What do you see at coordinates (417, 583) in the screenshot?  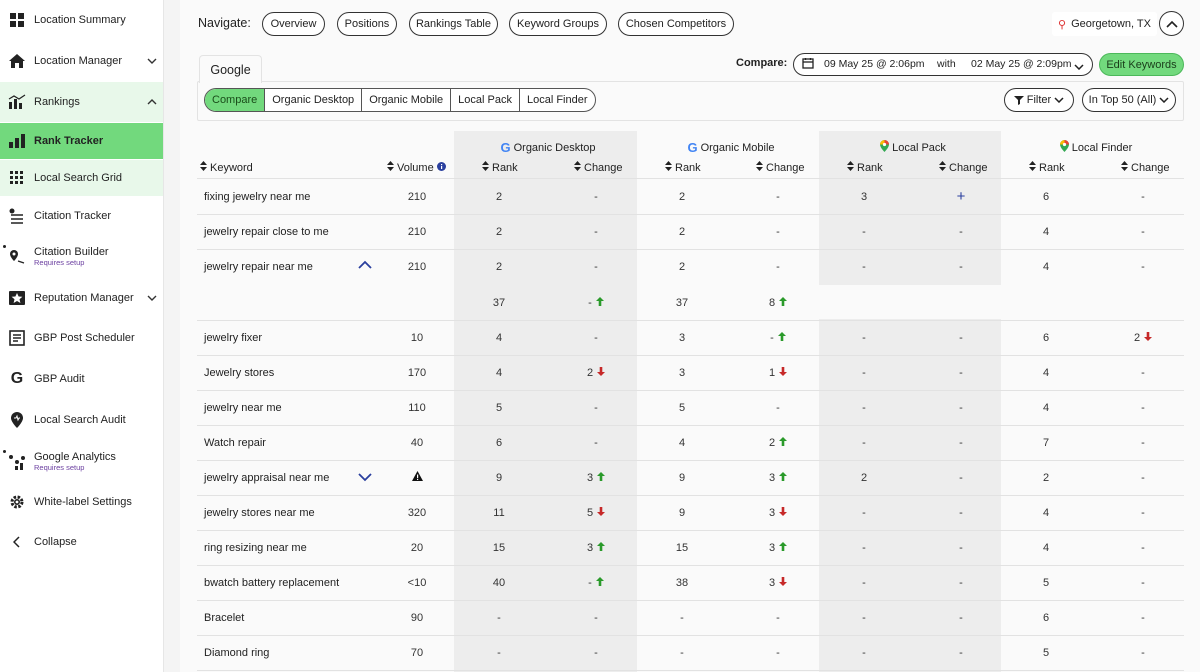 I see `volume-cell: <10` at bounding box center [417, 583].